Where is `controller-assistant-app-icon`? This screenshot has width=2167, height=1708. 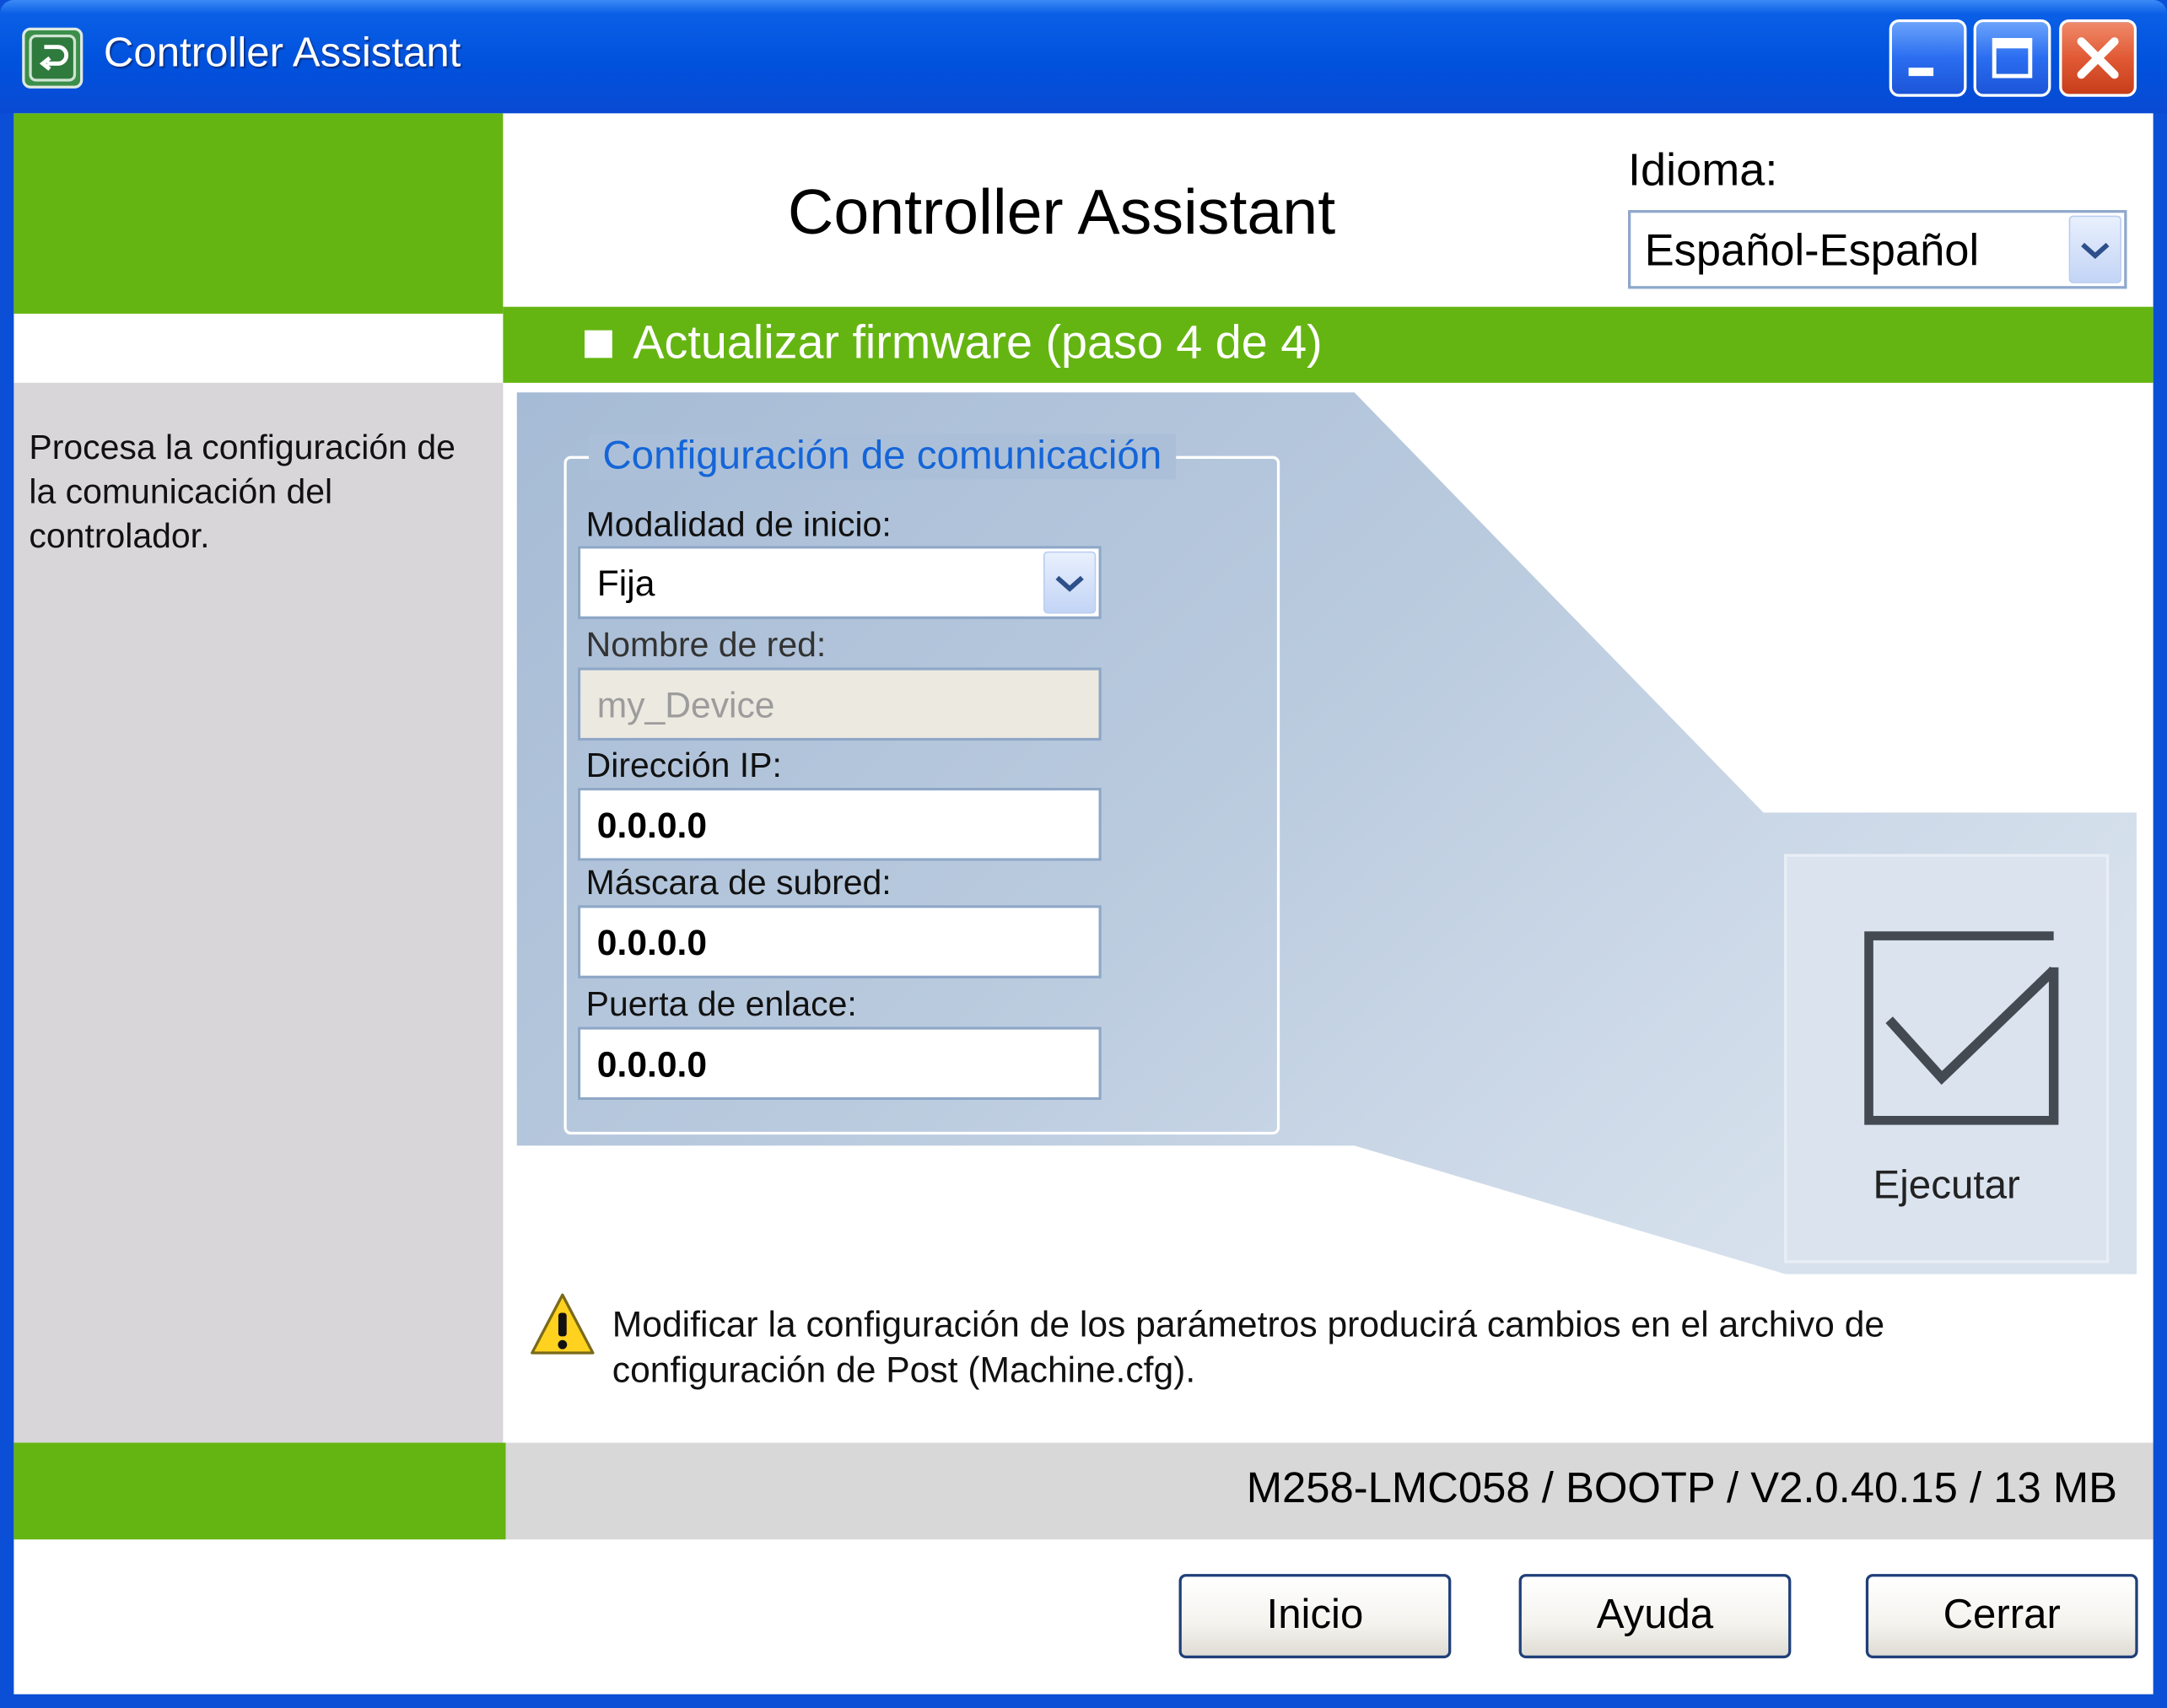 controller-assistant-app-icon is located at coordinates (53, 58).